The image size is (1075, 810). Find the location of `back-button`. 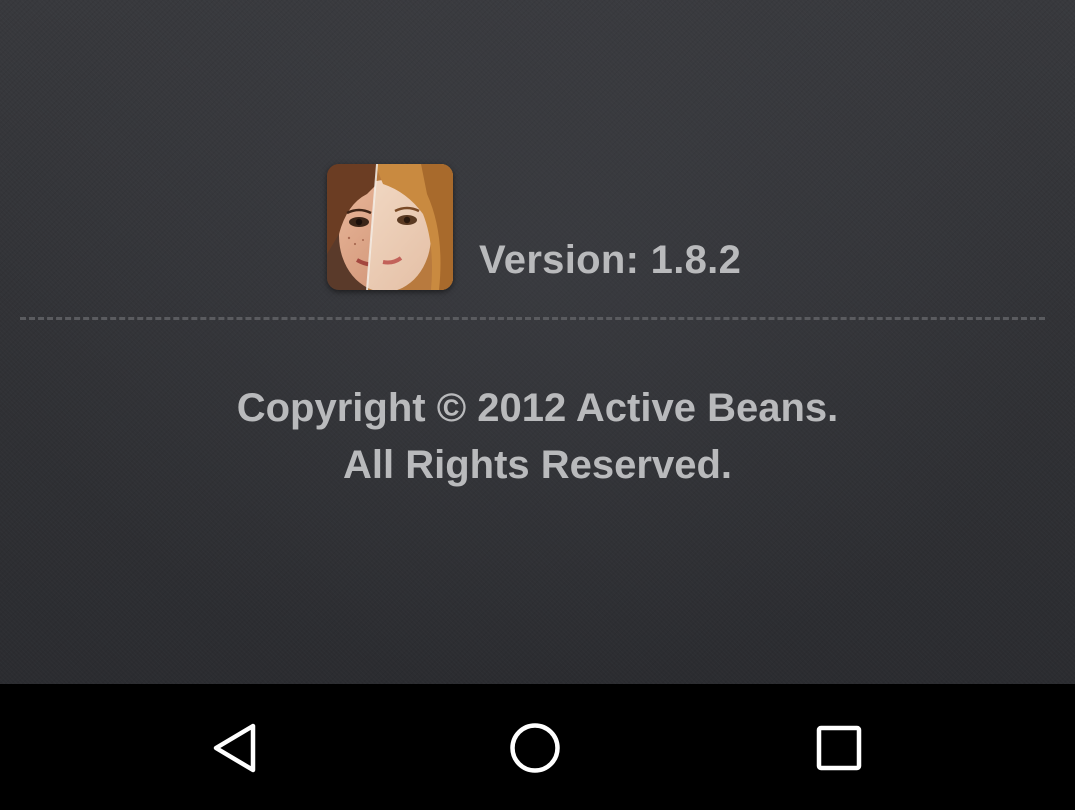

back-button is located at coordinates (234, 748).